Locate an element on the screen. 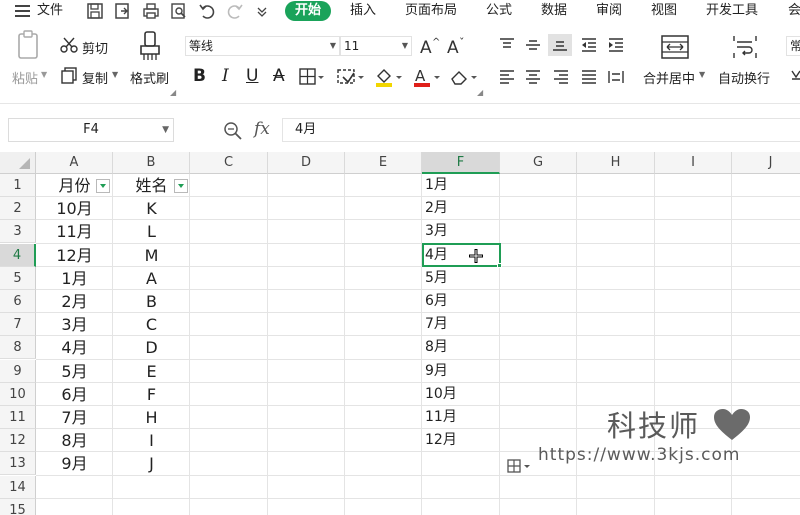  cell-f: 8月 is located at coordinates (461, 347).